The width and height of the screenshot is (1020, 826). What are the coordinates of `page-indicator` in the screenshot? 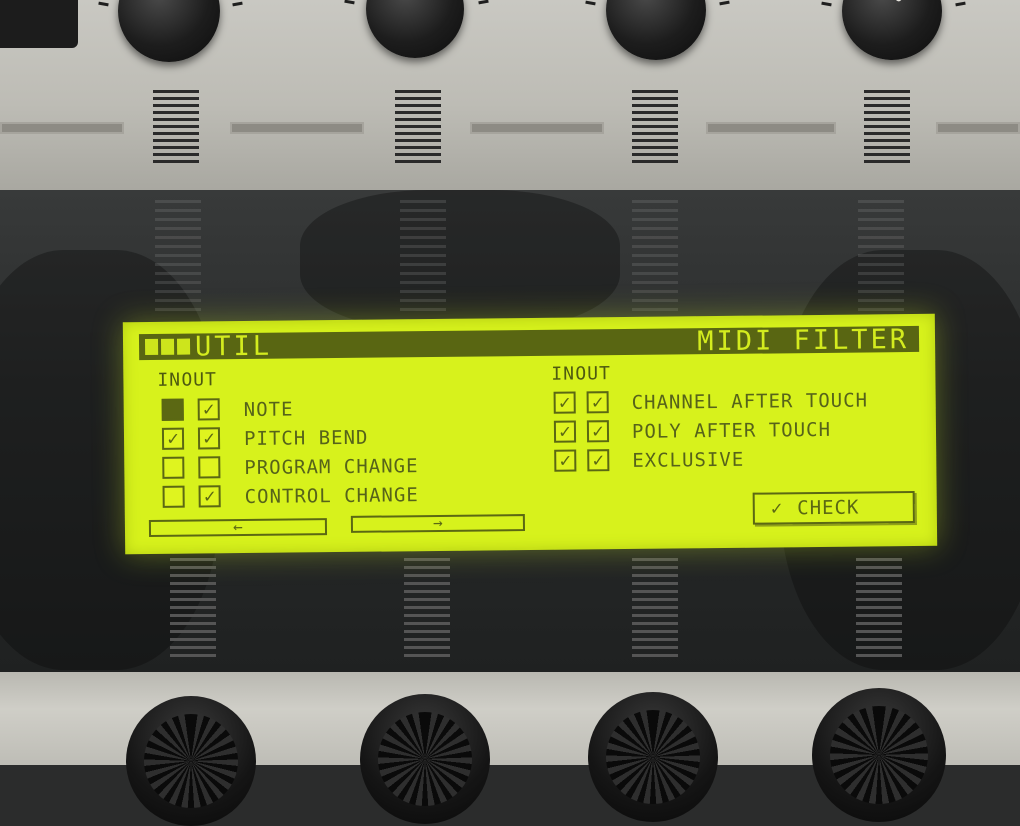 It's located at (168, 349).